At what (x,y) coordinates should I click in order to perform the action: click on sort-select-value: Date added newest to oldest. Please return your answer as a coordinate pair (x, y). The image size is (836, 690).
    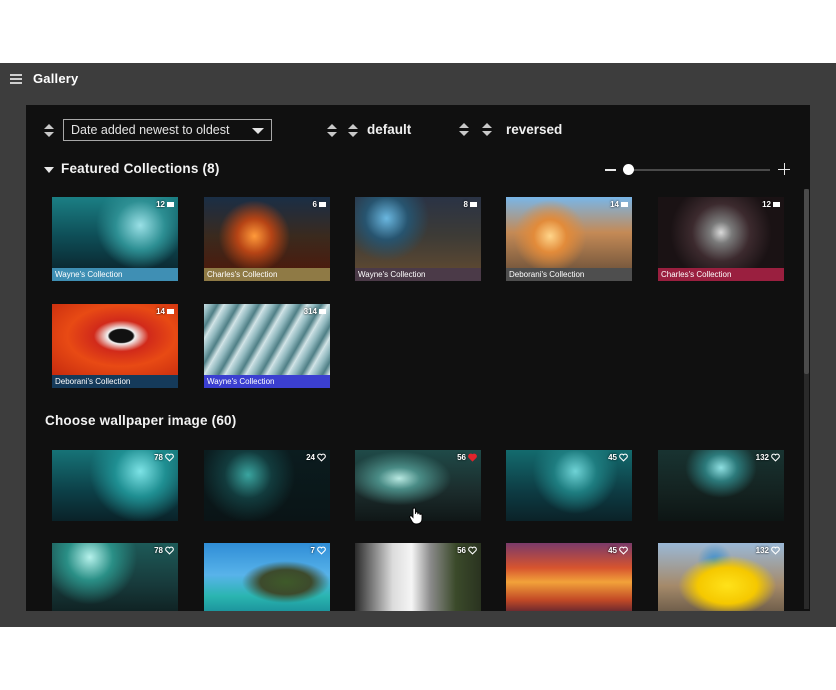
    Looking at the image, I should click on (150, 130).